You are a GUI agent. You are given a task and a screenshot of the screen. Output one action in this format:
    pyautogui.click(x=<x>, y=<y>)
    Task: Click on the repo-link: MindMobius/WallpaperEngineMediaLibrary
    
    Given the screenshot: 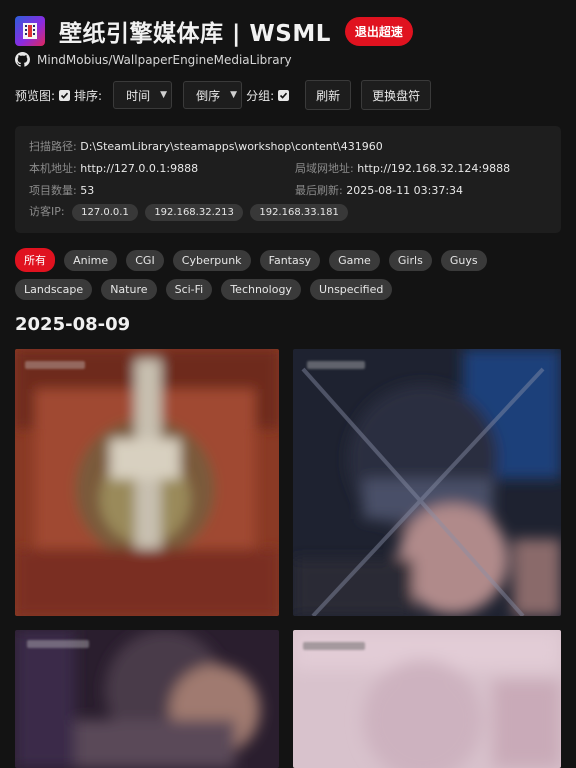 What is the action you would take?
    pyautogui.click(x=153, y=59)
    